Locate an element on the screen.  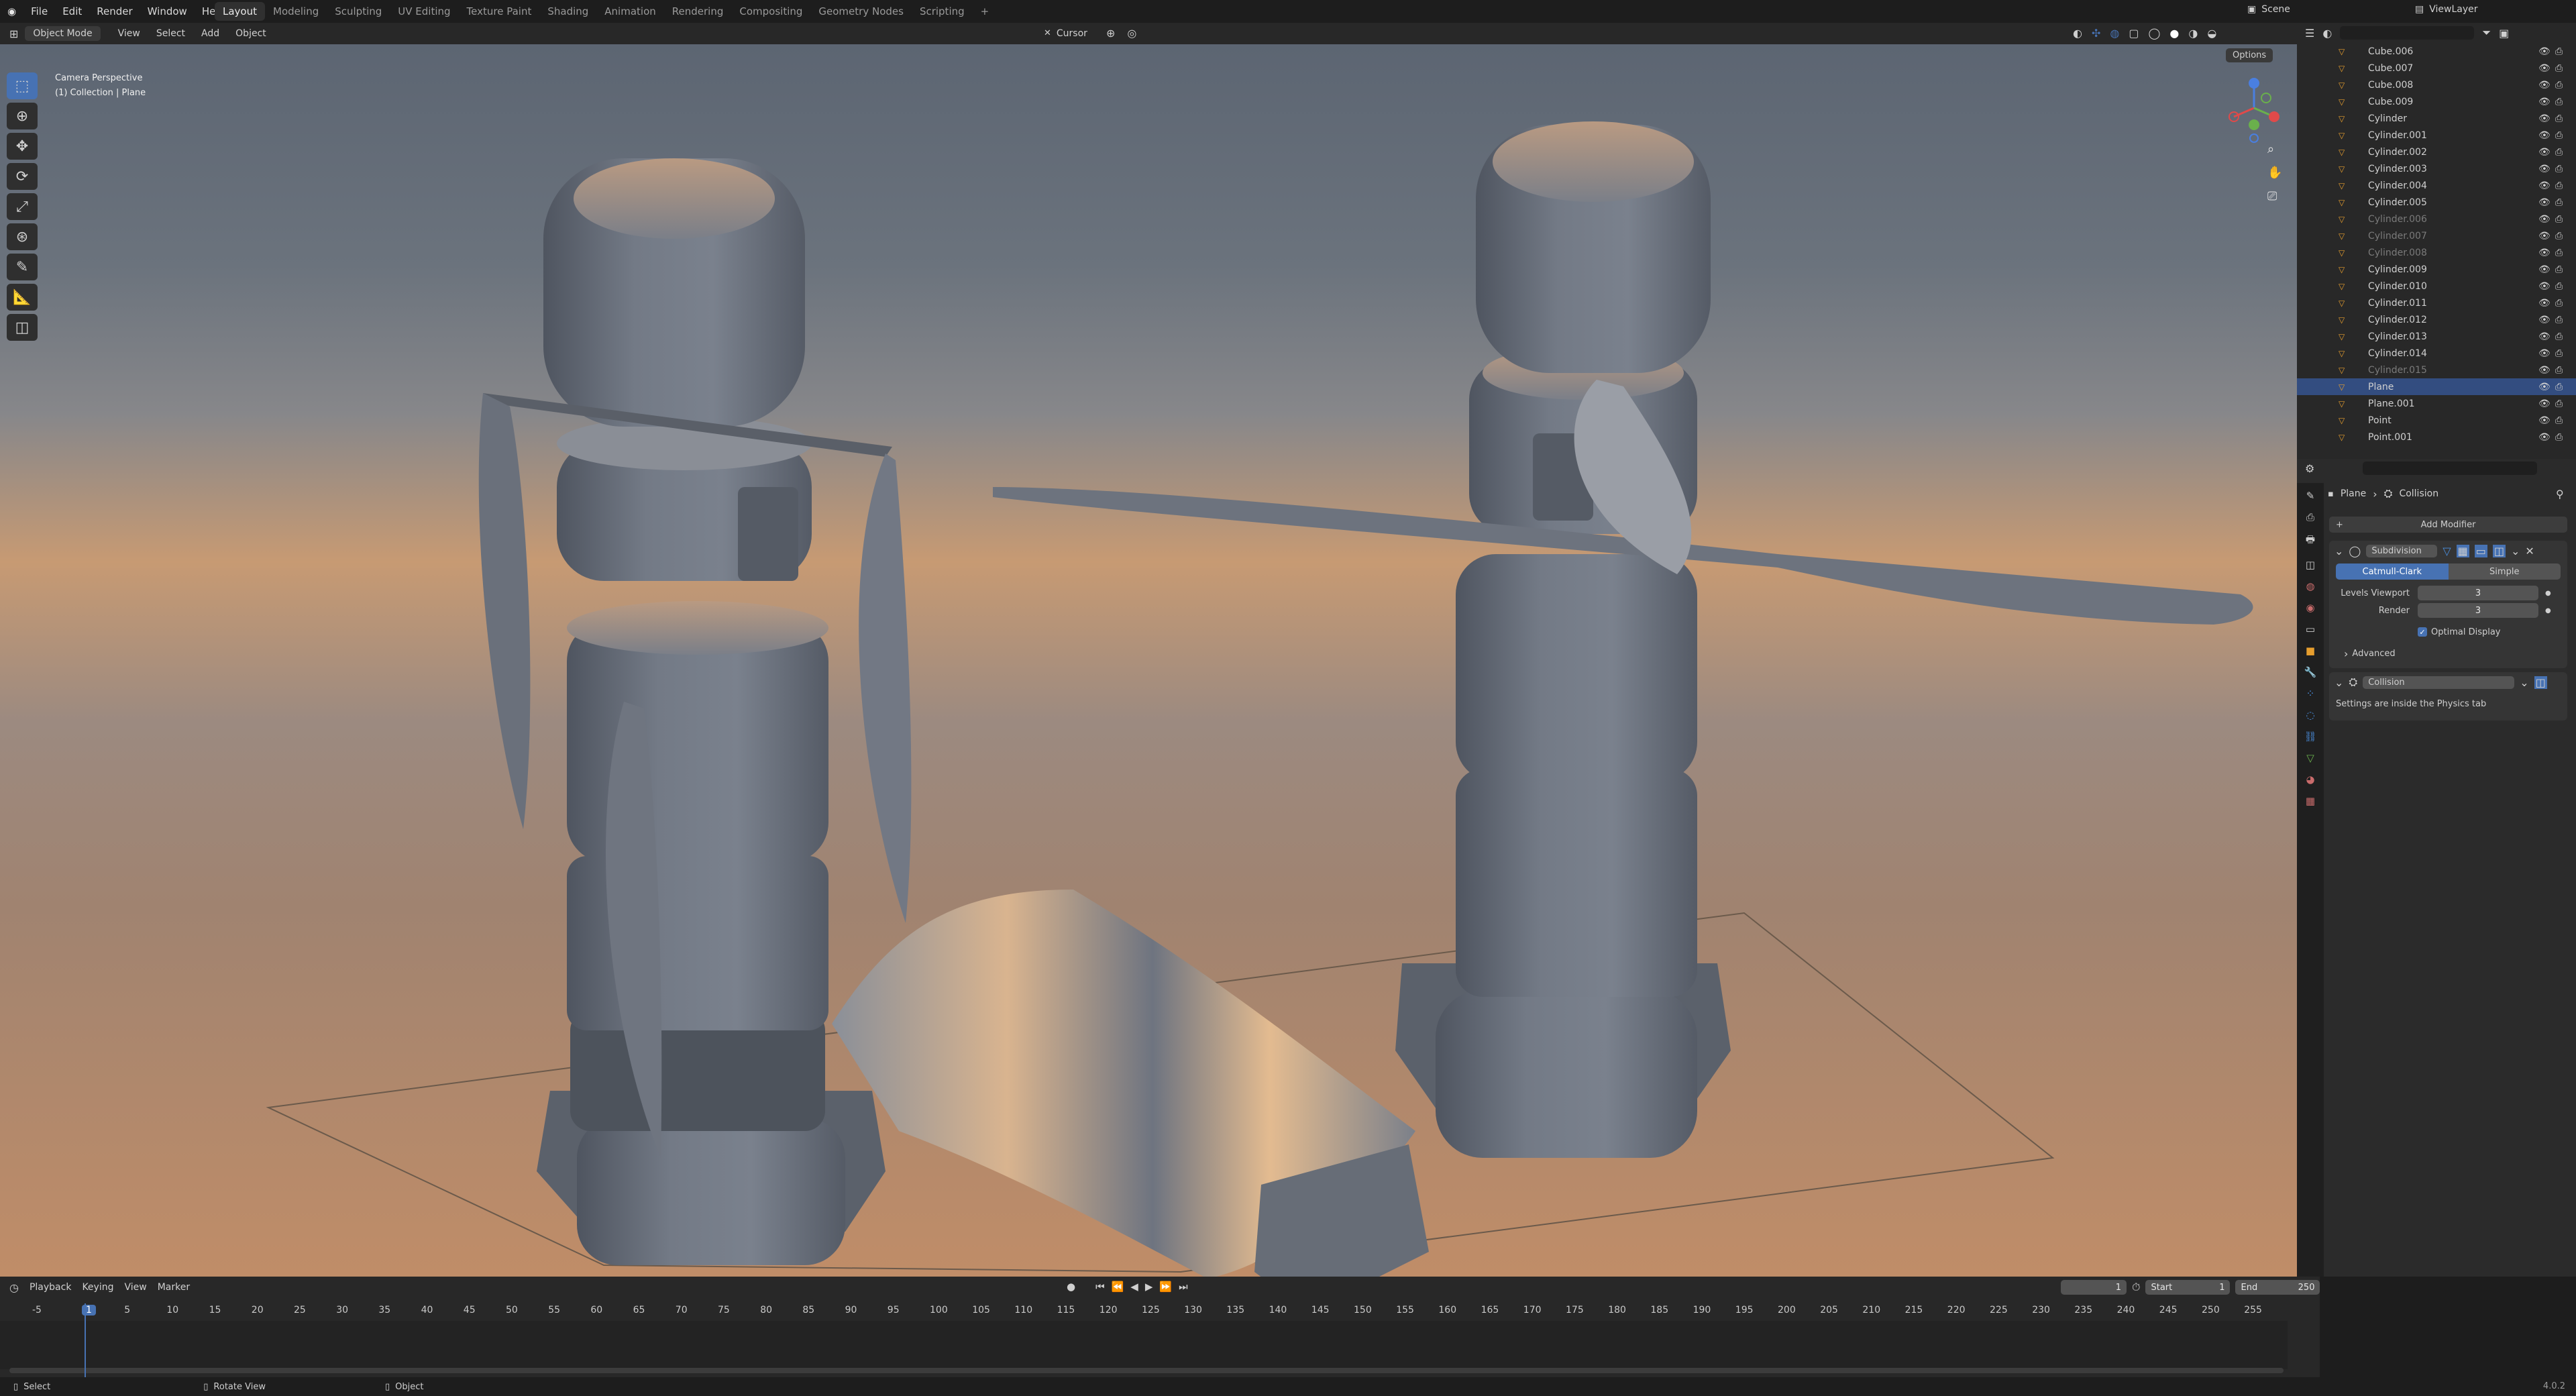
outliner-editor-icon: ☰ is located at coordinates (2309, 33).